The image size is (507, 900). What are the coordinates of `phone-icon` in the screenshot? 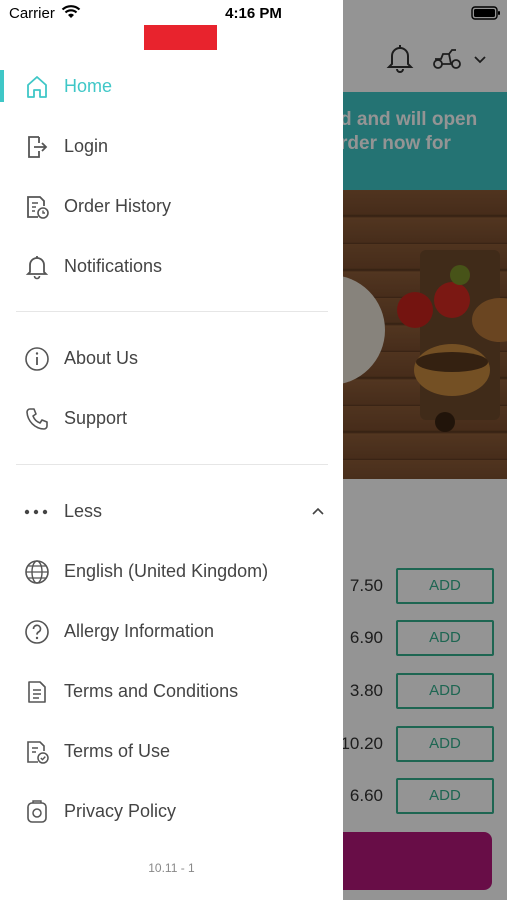 It's located at (37, 419).